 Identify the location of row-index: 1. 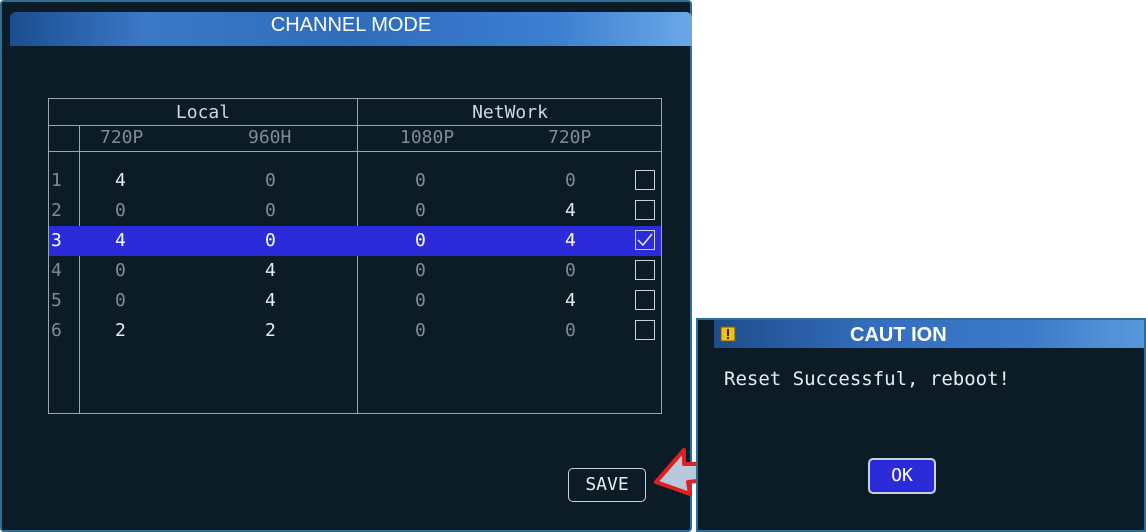
(56, 180).